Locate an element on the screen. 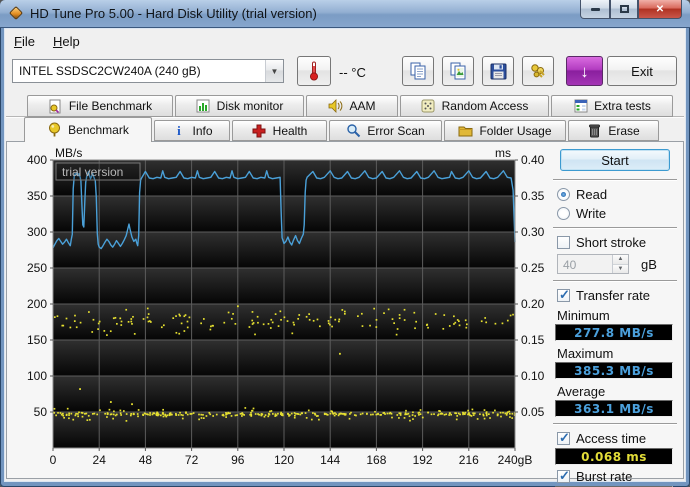  svg-text: 0 is located at coordinates (53, 460).